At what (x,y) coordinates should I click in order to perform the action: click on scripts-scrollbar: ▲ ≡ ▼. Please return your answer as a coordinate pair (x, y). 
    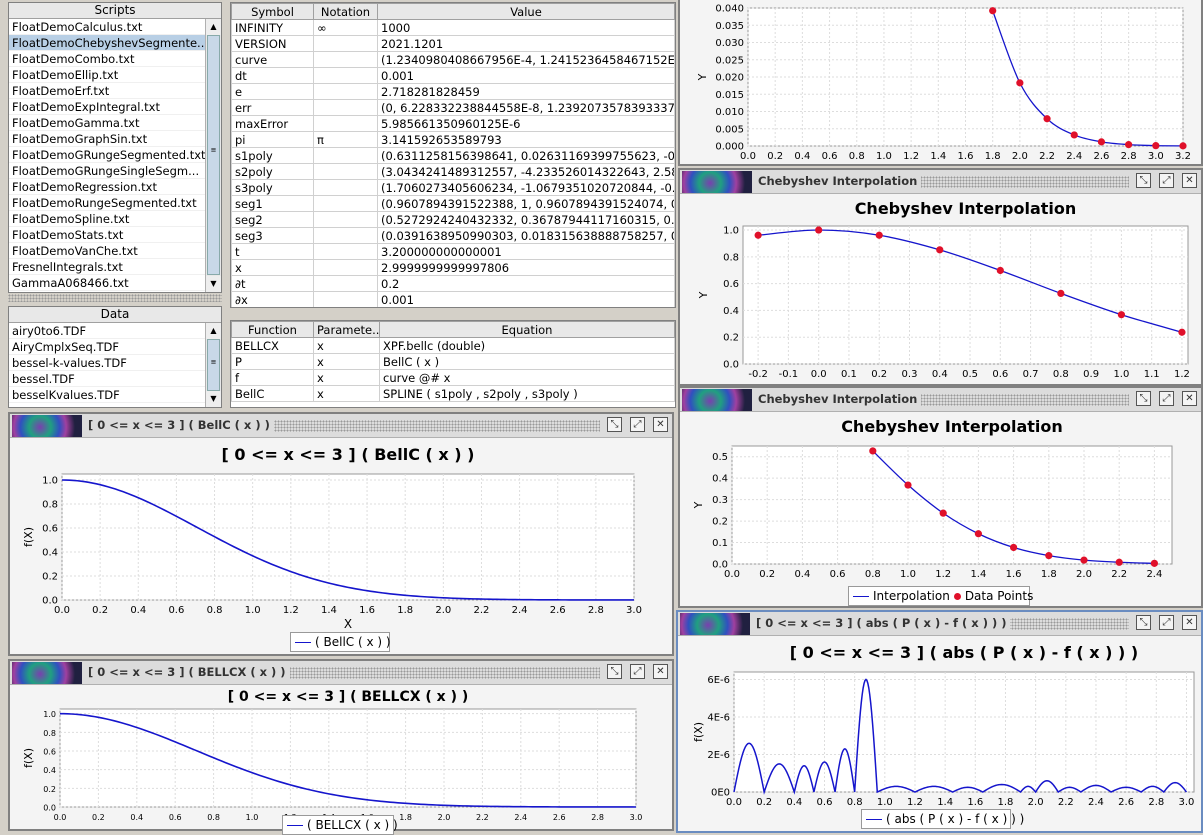
    Looking at the image, I should click on (213, 155).